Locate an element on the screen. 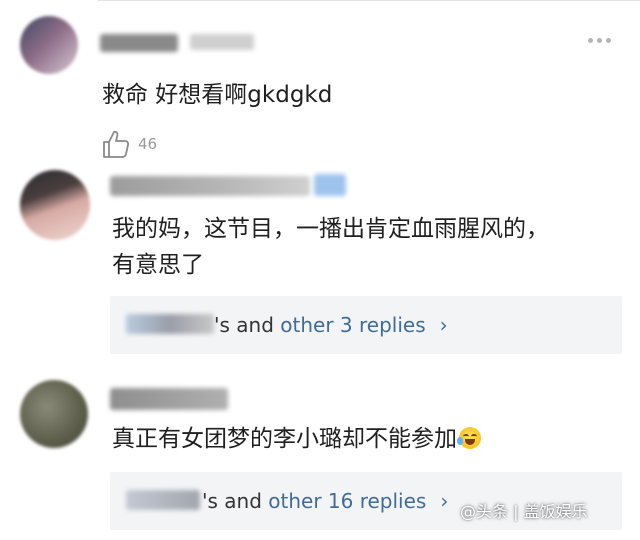 This screenshot has width=640, height=540. other-replies-count: other 3 replies is located at coordinates (352, 325).